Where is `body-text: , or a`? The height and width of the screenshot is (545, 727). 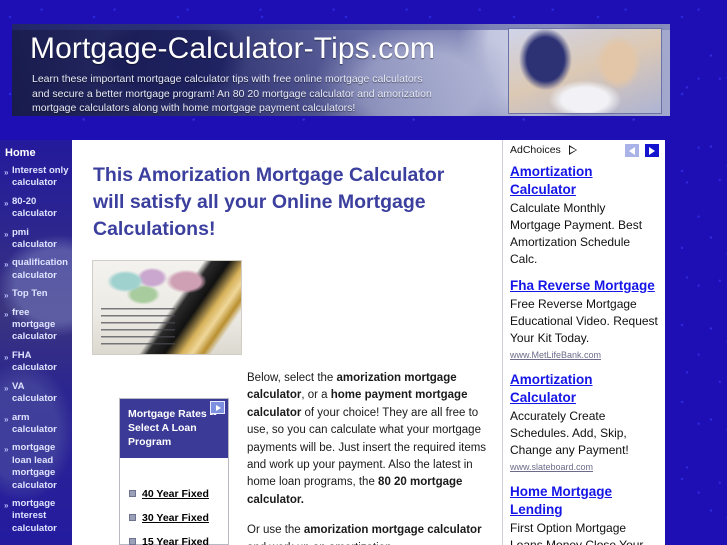 body-text: , or a is located at coordinates (316, 395).